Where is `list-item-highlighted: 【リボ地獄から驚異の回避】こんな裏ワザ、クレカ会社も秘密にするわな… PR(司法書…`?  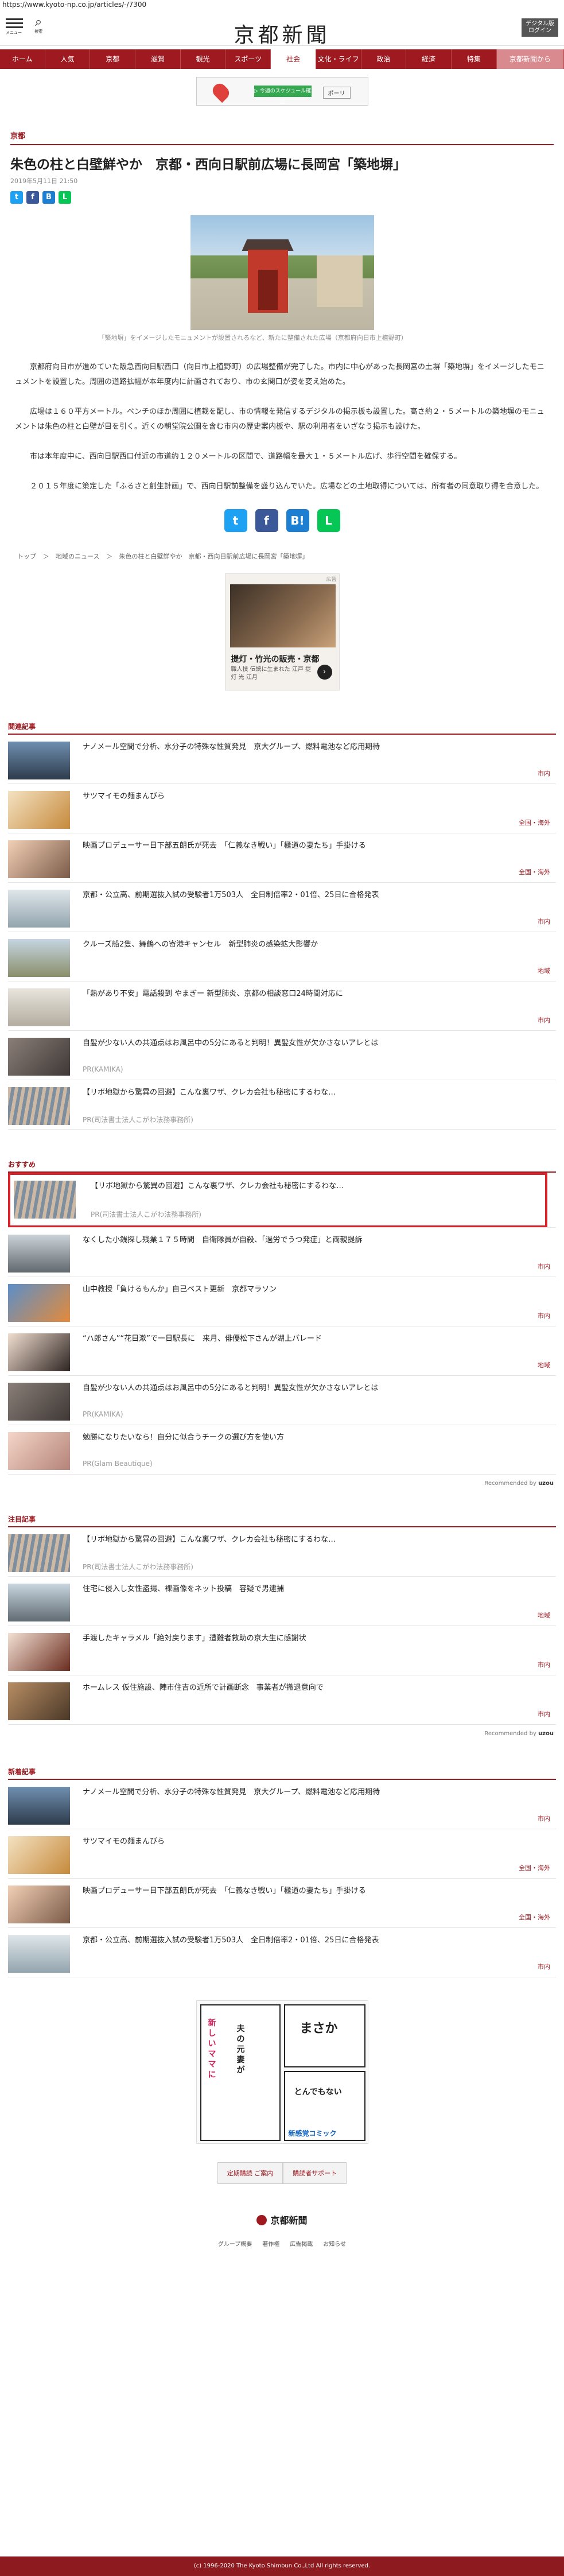 list-item-highlighted: 【リボ地獄から驚異の回避】こんな裏ワザ、クレカ会社も秘密にするわな… PR(司法書… is located at coordinates (282, 1200).